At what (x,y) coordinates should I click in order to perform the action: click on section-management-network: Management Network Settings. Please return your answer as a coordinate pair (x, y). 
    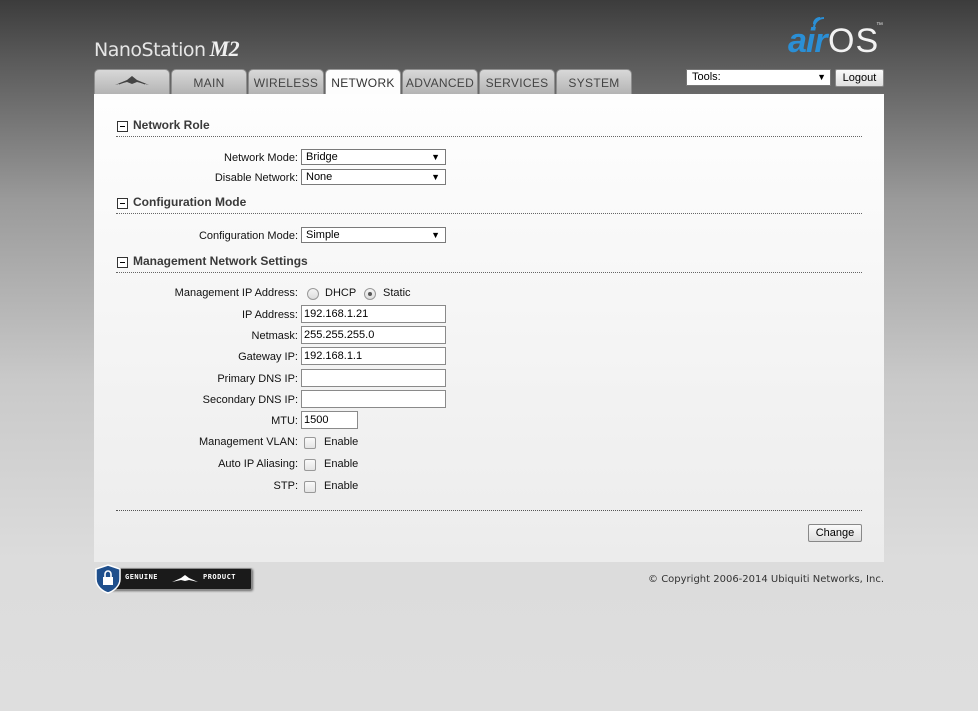
    Looking at the image, I should click on (489, 263).